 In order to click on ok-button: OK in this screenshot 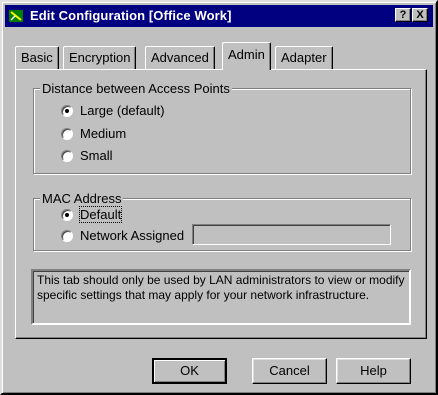, I will do `click(189, 371)`.